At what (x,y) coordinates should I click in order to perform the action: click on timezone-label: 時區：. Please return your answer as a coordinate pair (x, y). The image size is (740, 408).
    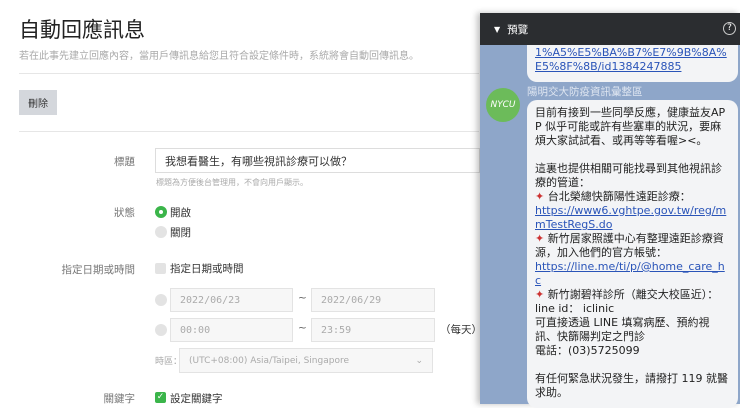
    Looking at the image, I should click on (169, 362).